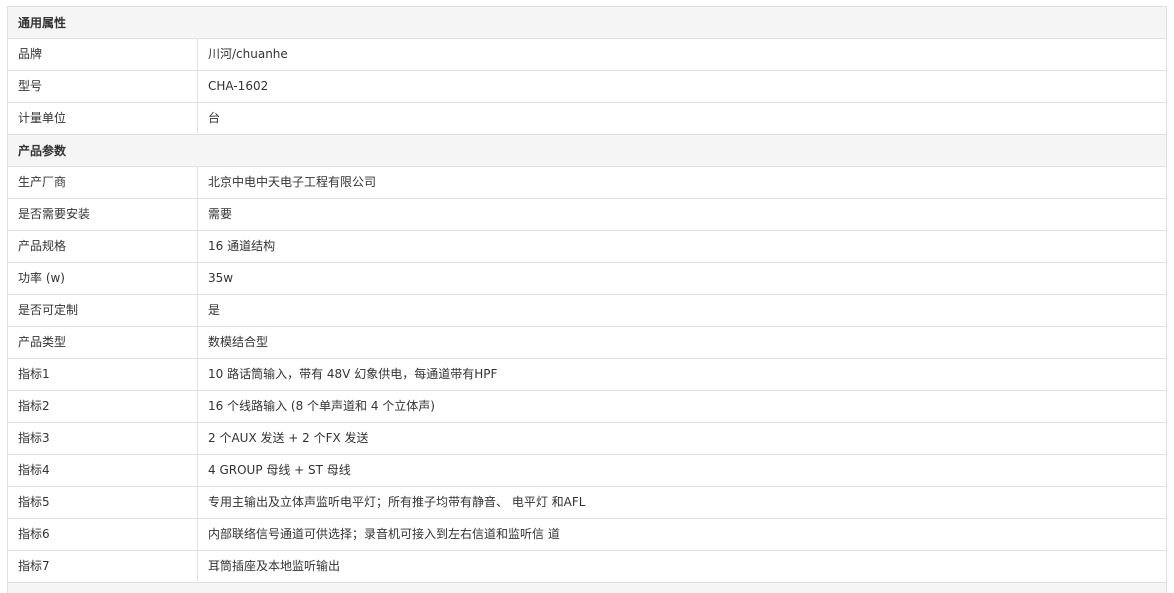 Image resolution: width=1174 pixels, height=593 pixels. What do you see at coordinates (397, 502) in the screenshot?
I see `spec-value: 专用主输出及立体声监听电平灯；所有推子均带有静音、 电平灯 和AFL` at bounding box center [397, 502].